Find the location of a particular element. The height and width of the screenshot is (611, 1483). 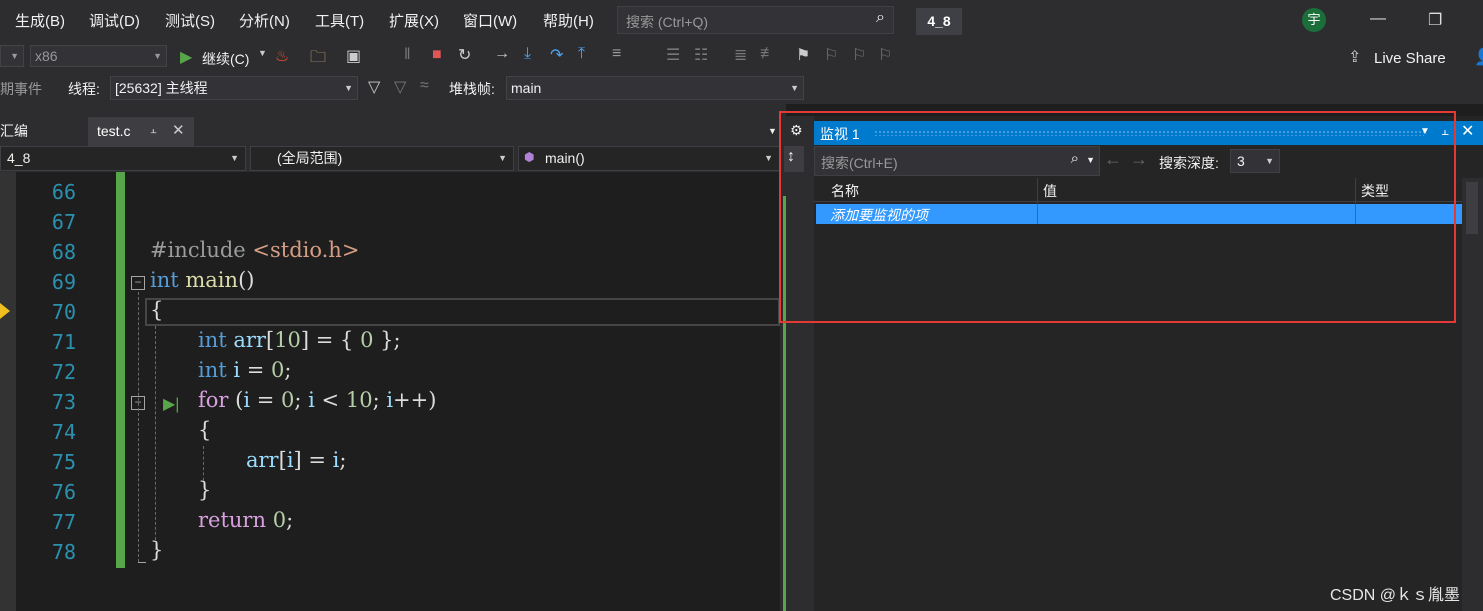

menu-extensions: 扩展(X) is located at coordinates (414, 20).